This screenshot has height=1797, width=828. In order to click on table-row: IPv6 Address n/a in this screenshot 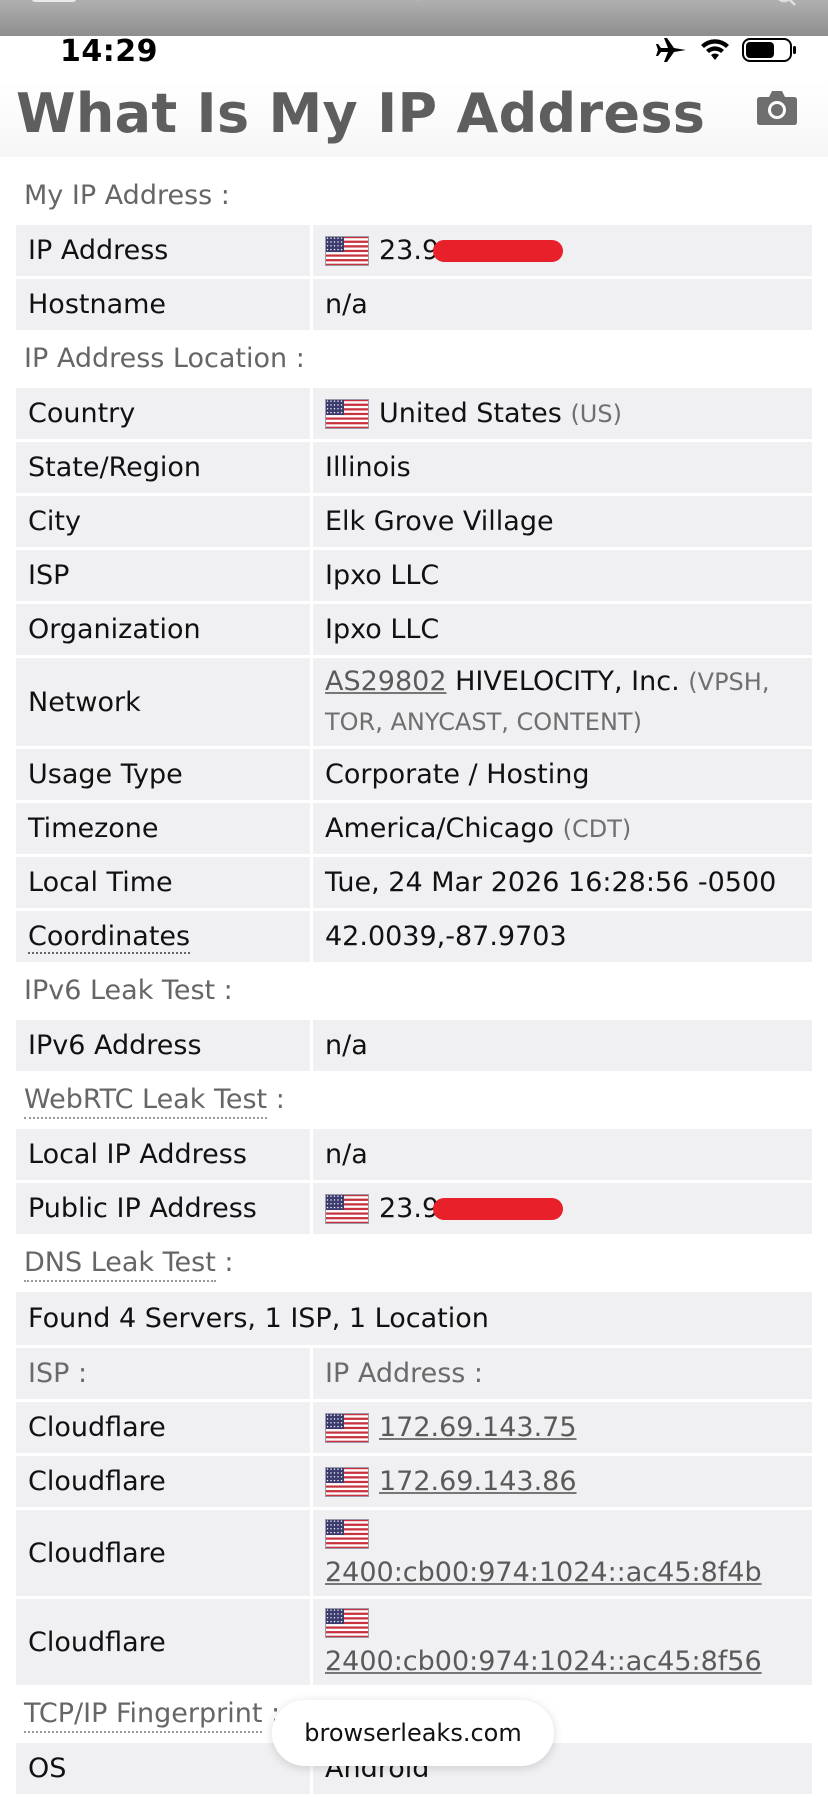, I will do `click(414, 1045)`.